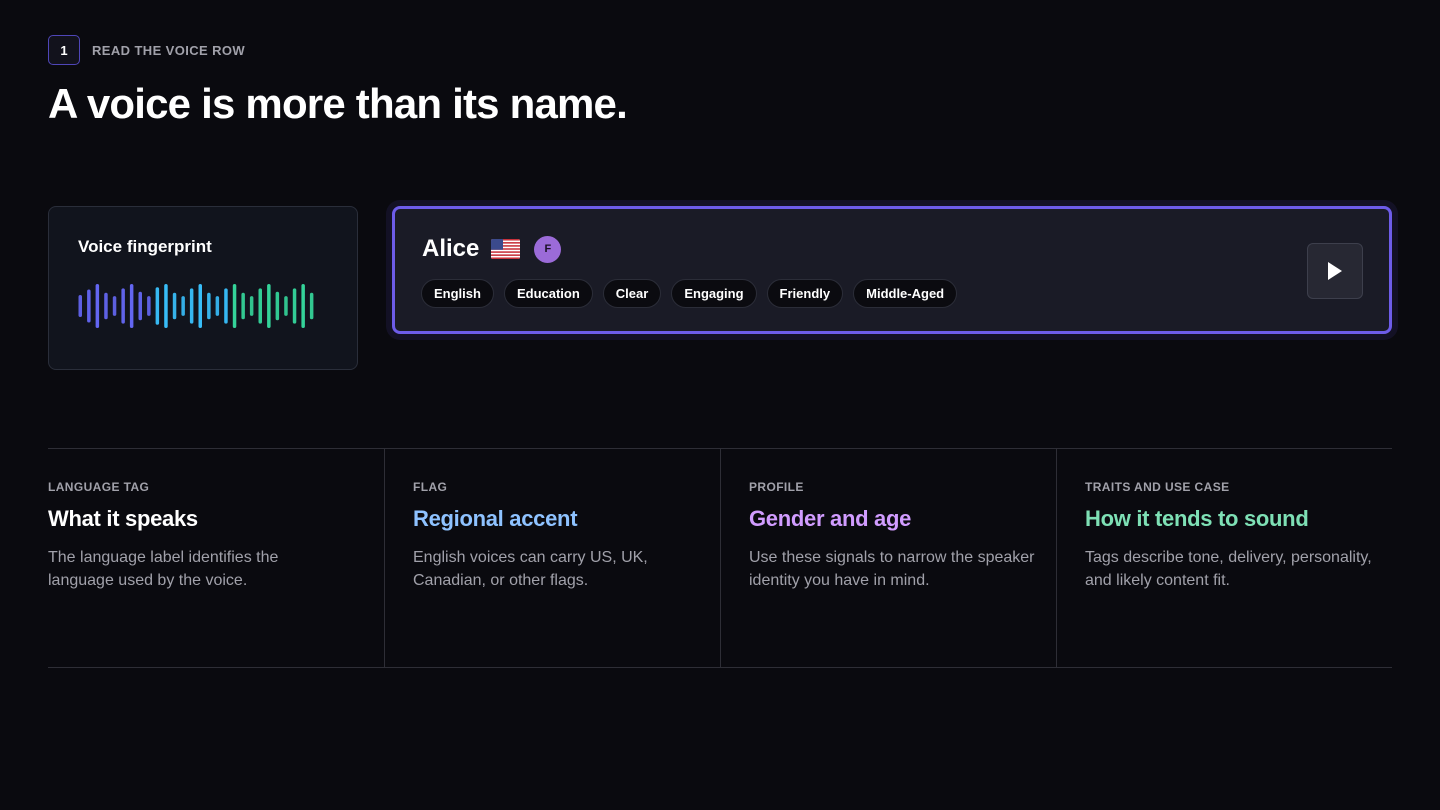 This screenshot has height=810, width=1440. Describe the element at coordinates (64, 50) in the screenshot. I see `step-number-badge: 1` at that location.